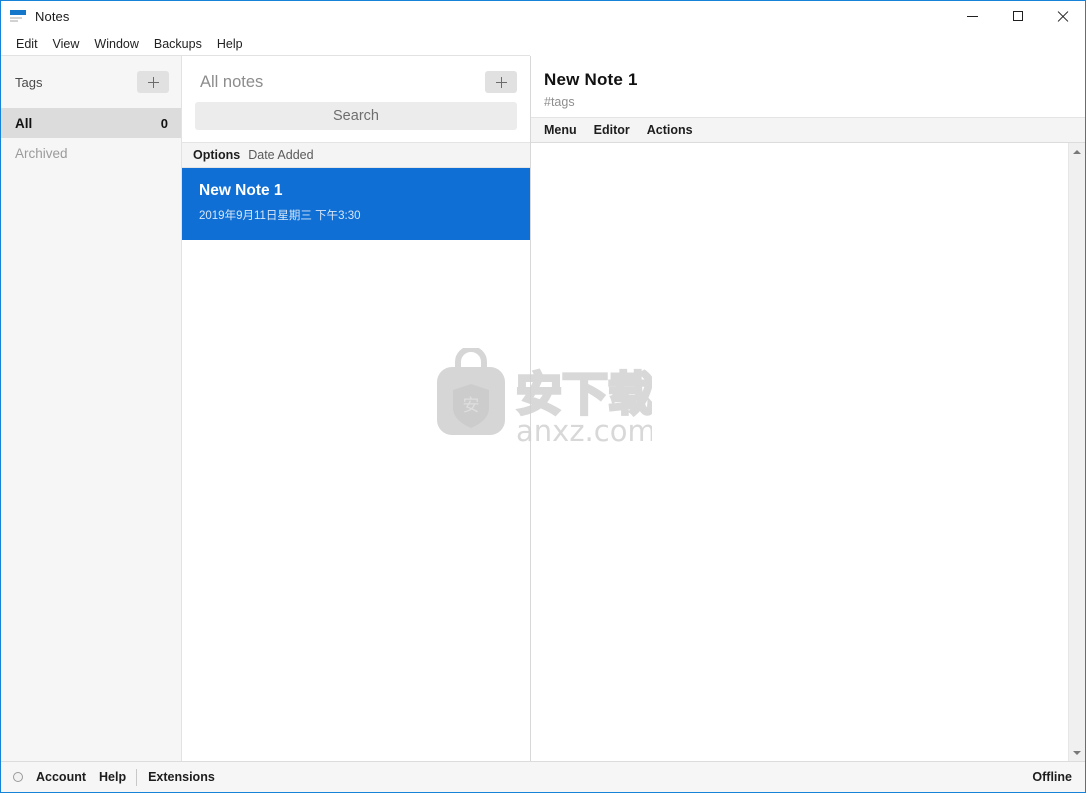  Describe the element at coordinates (18, 16) in the screenshot. I see `notes-app-icon` at that location.